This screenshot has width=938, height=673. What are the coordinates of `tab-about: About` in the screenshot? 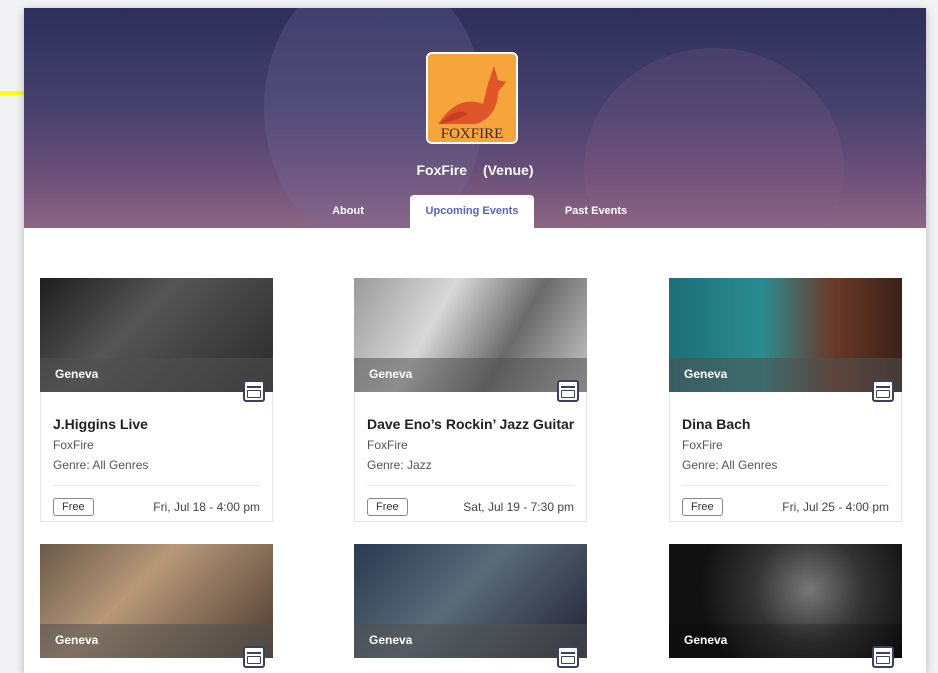 It's located at (348, 211).